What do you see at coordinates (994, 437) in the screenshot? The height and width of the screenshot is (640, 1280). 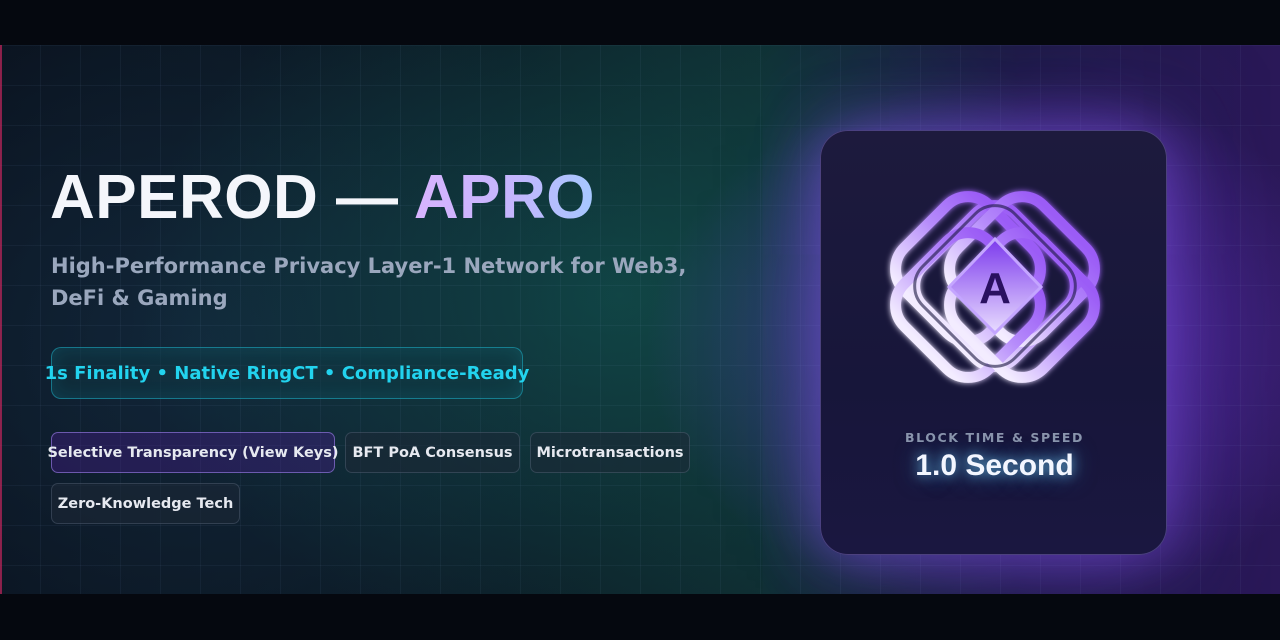 I see `card-label: BLOCK TIME & SPEED` at bounding box center [994, 437].